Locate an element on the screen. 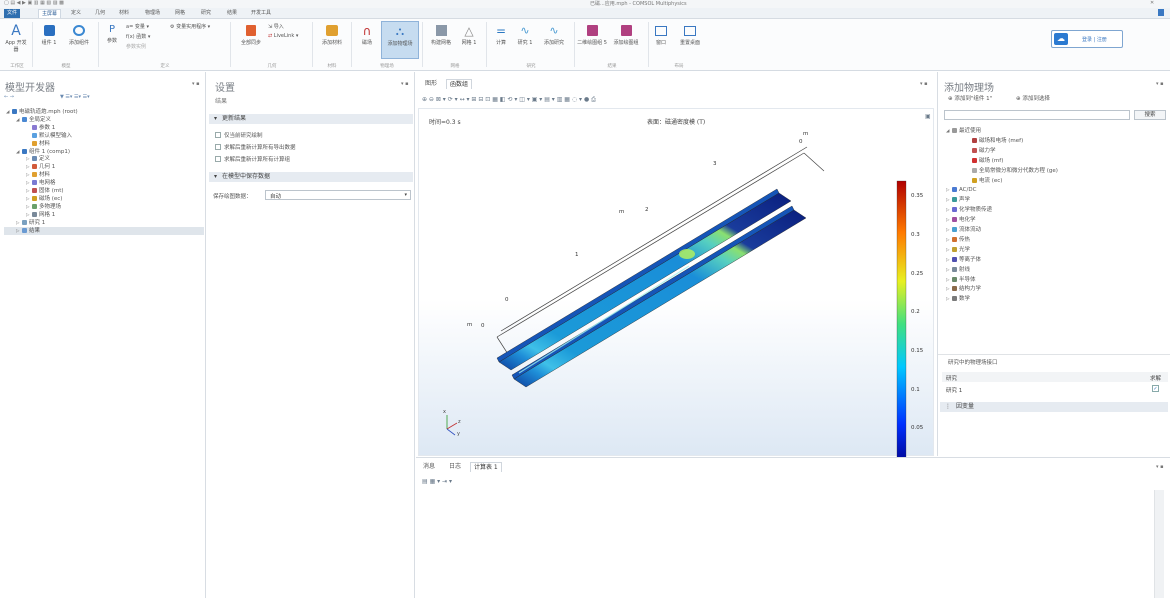 The width and height of the screenshot is (1170, 598). physics-search-input is located at coordinates (1037, 115).